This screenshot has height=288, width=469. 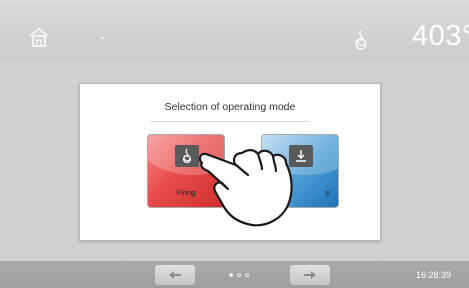 I want to click on pointing-hand-icon, so click(x=245, y=188).